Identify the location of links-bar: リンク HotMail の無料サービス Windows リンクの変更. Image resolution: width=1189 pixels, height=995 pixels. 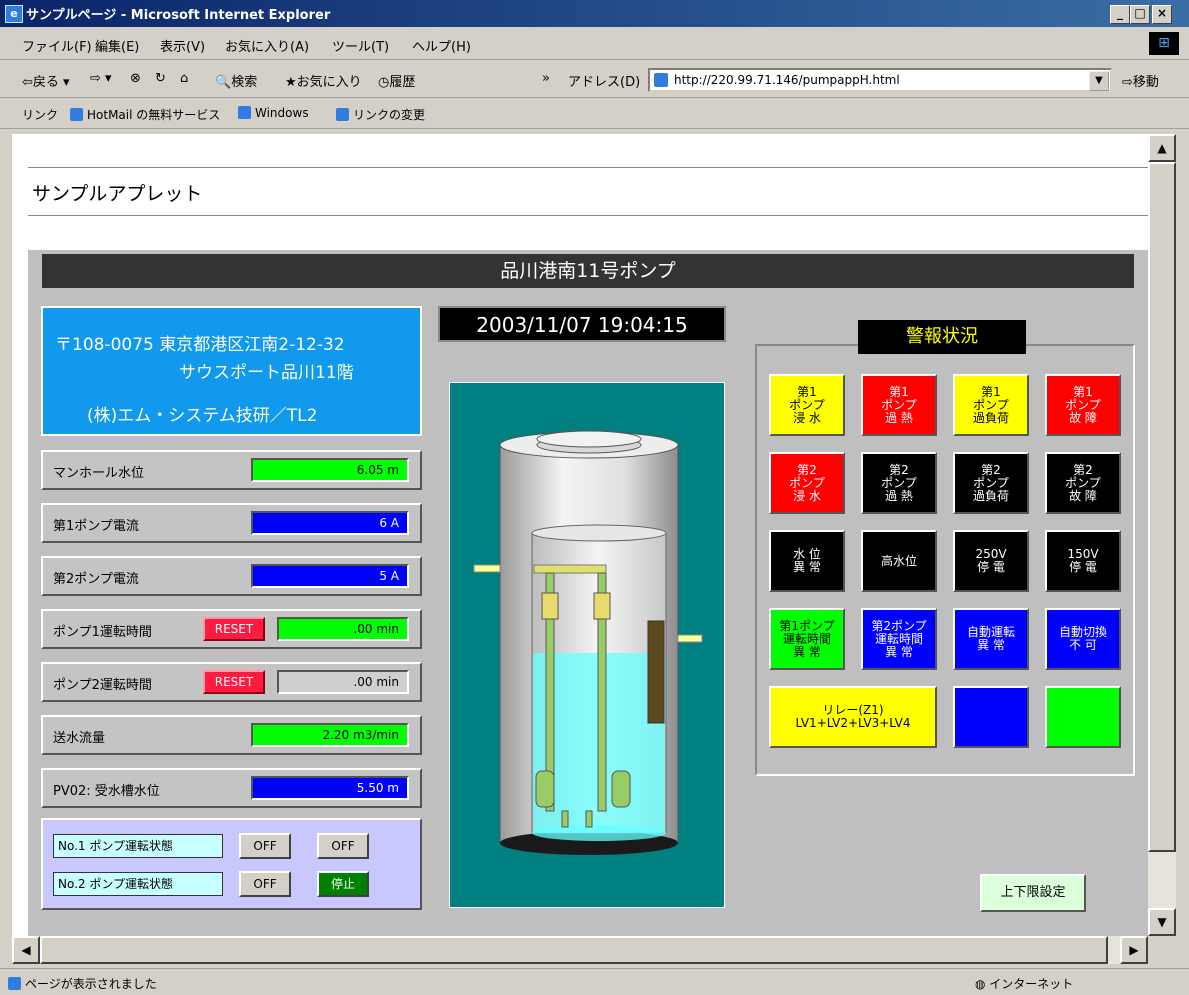
(594, 114).